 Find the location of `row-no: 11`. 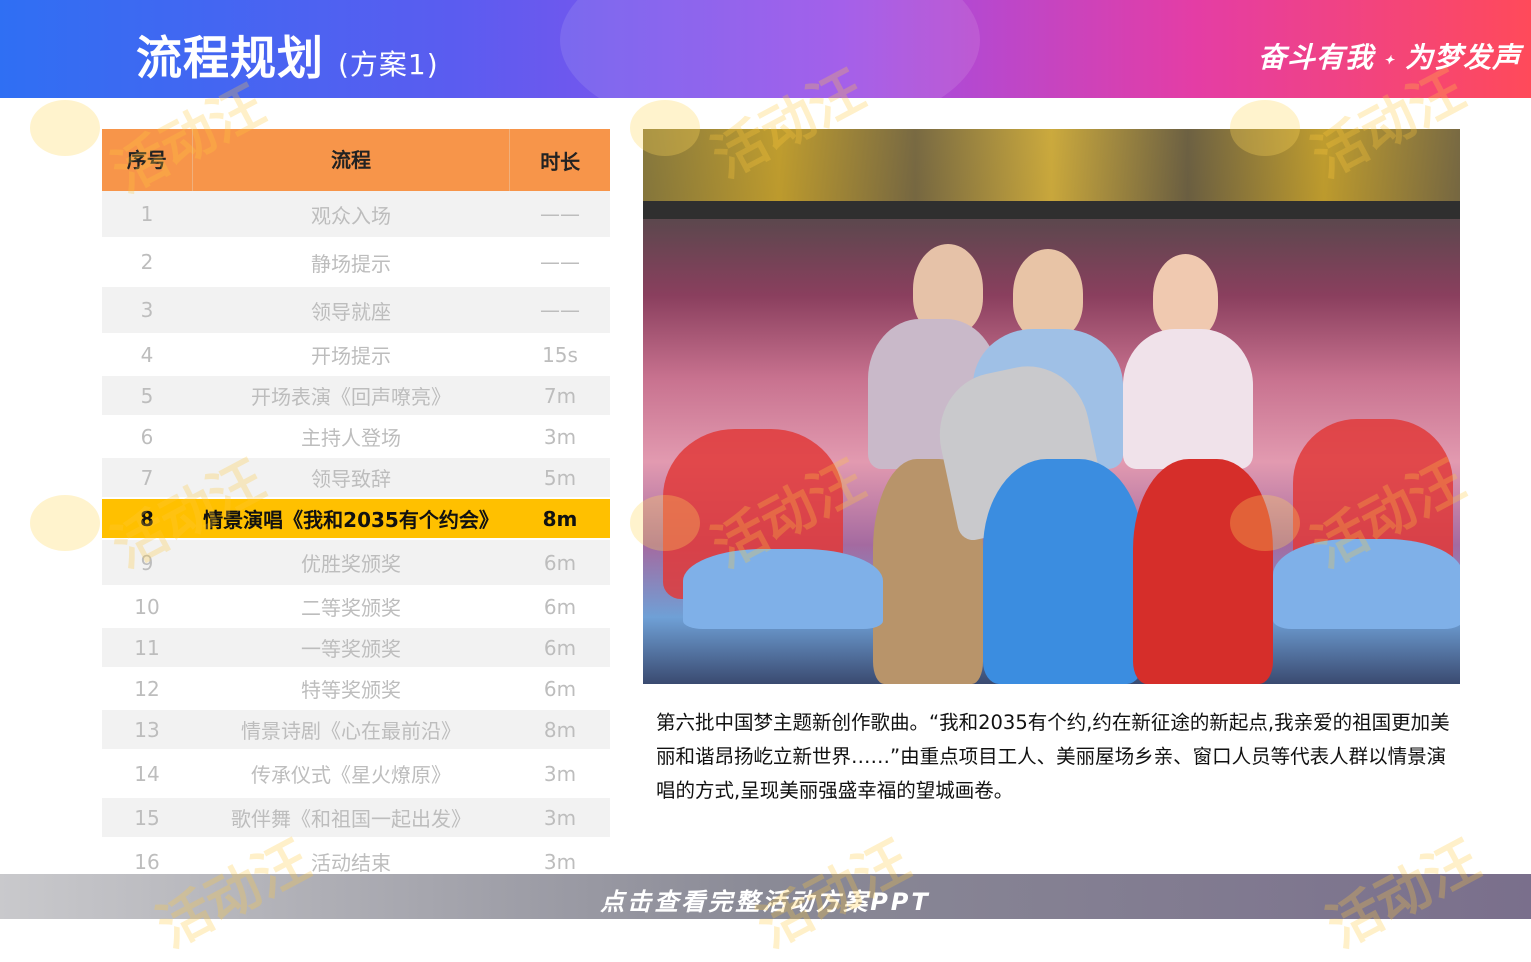

row-no: 11 is located at coordinates (147, 647).